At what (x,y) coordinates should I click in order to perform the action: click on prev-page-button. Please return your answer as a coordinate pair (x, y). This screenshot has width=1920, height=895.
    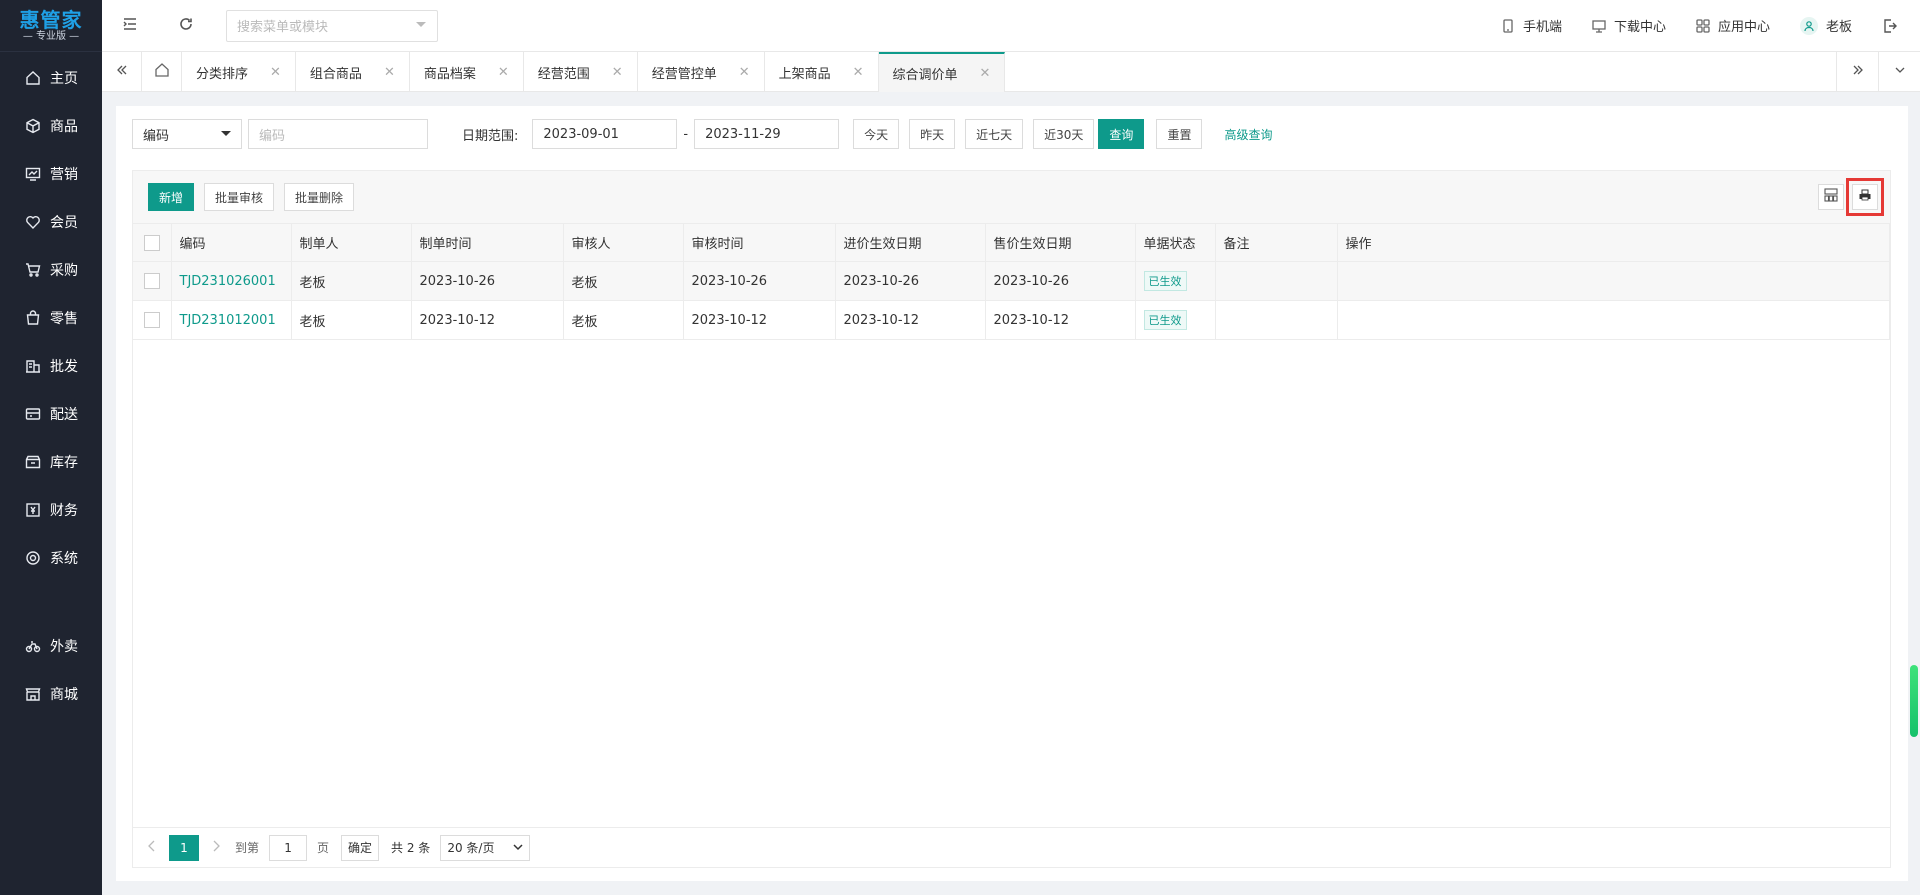
    Looking at the image, I should click on (152, 847).